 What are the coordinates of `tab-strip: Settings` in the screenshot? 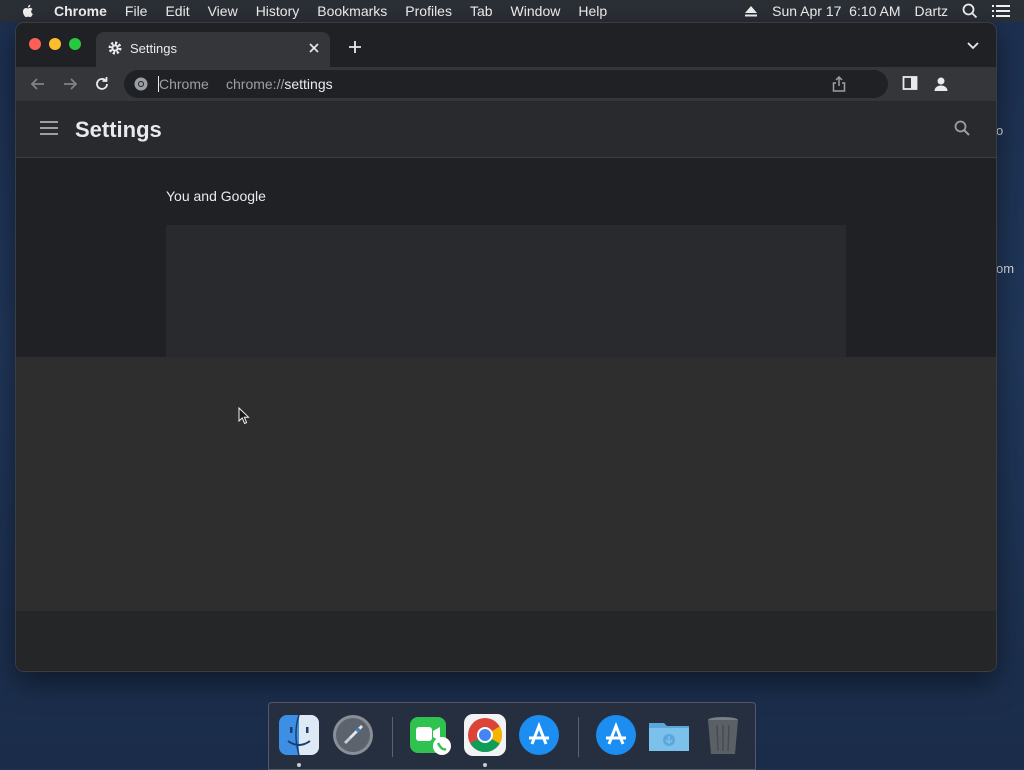 It's located at (506, 45).